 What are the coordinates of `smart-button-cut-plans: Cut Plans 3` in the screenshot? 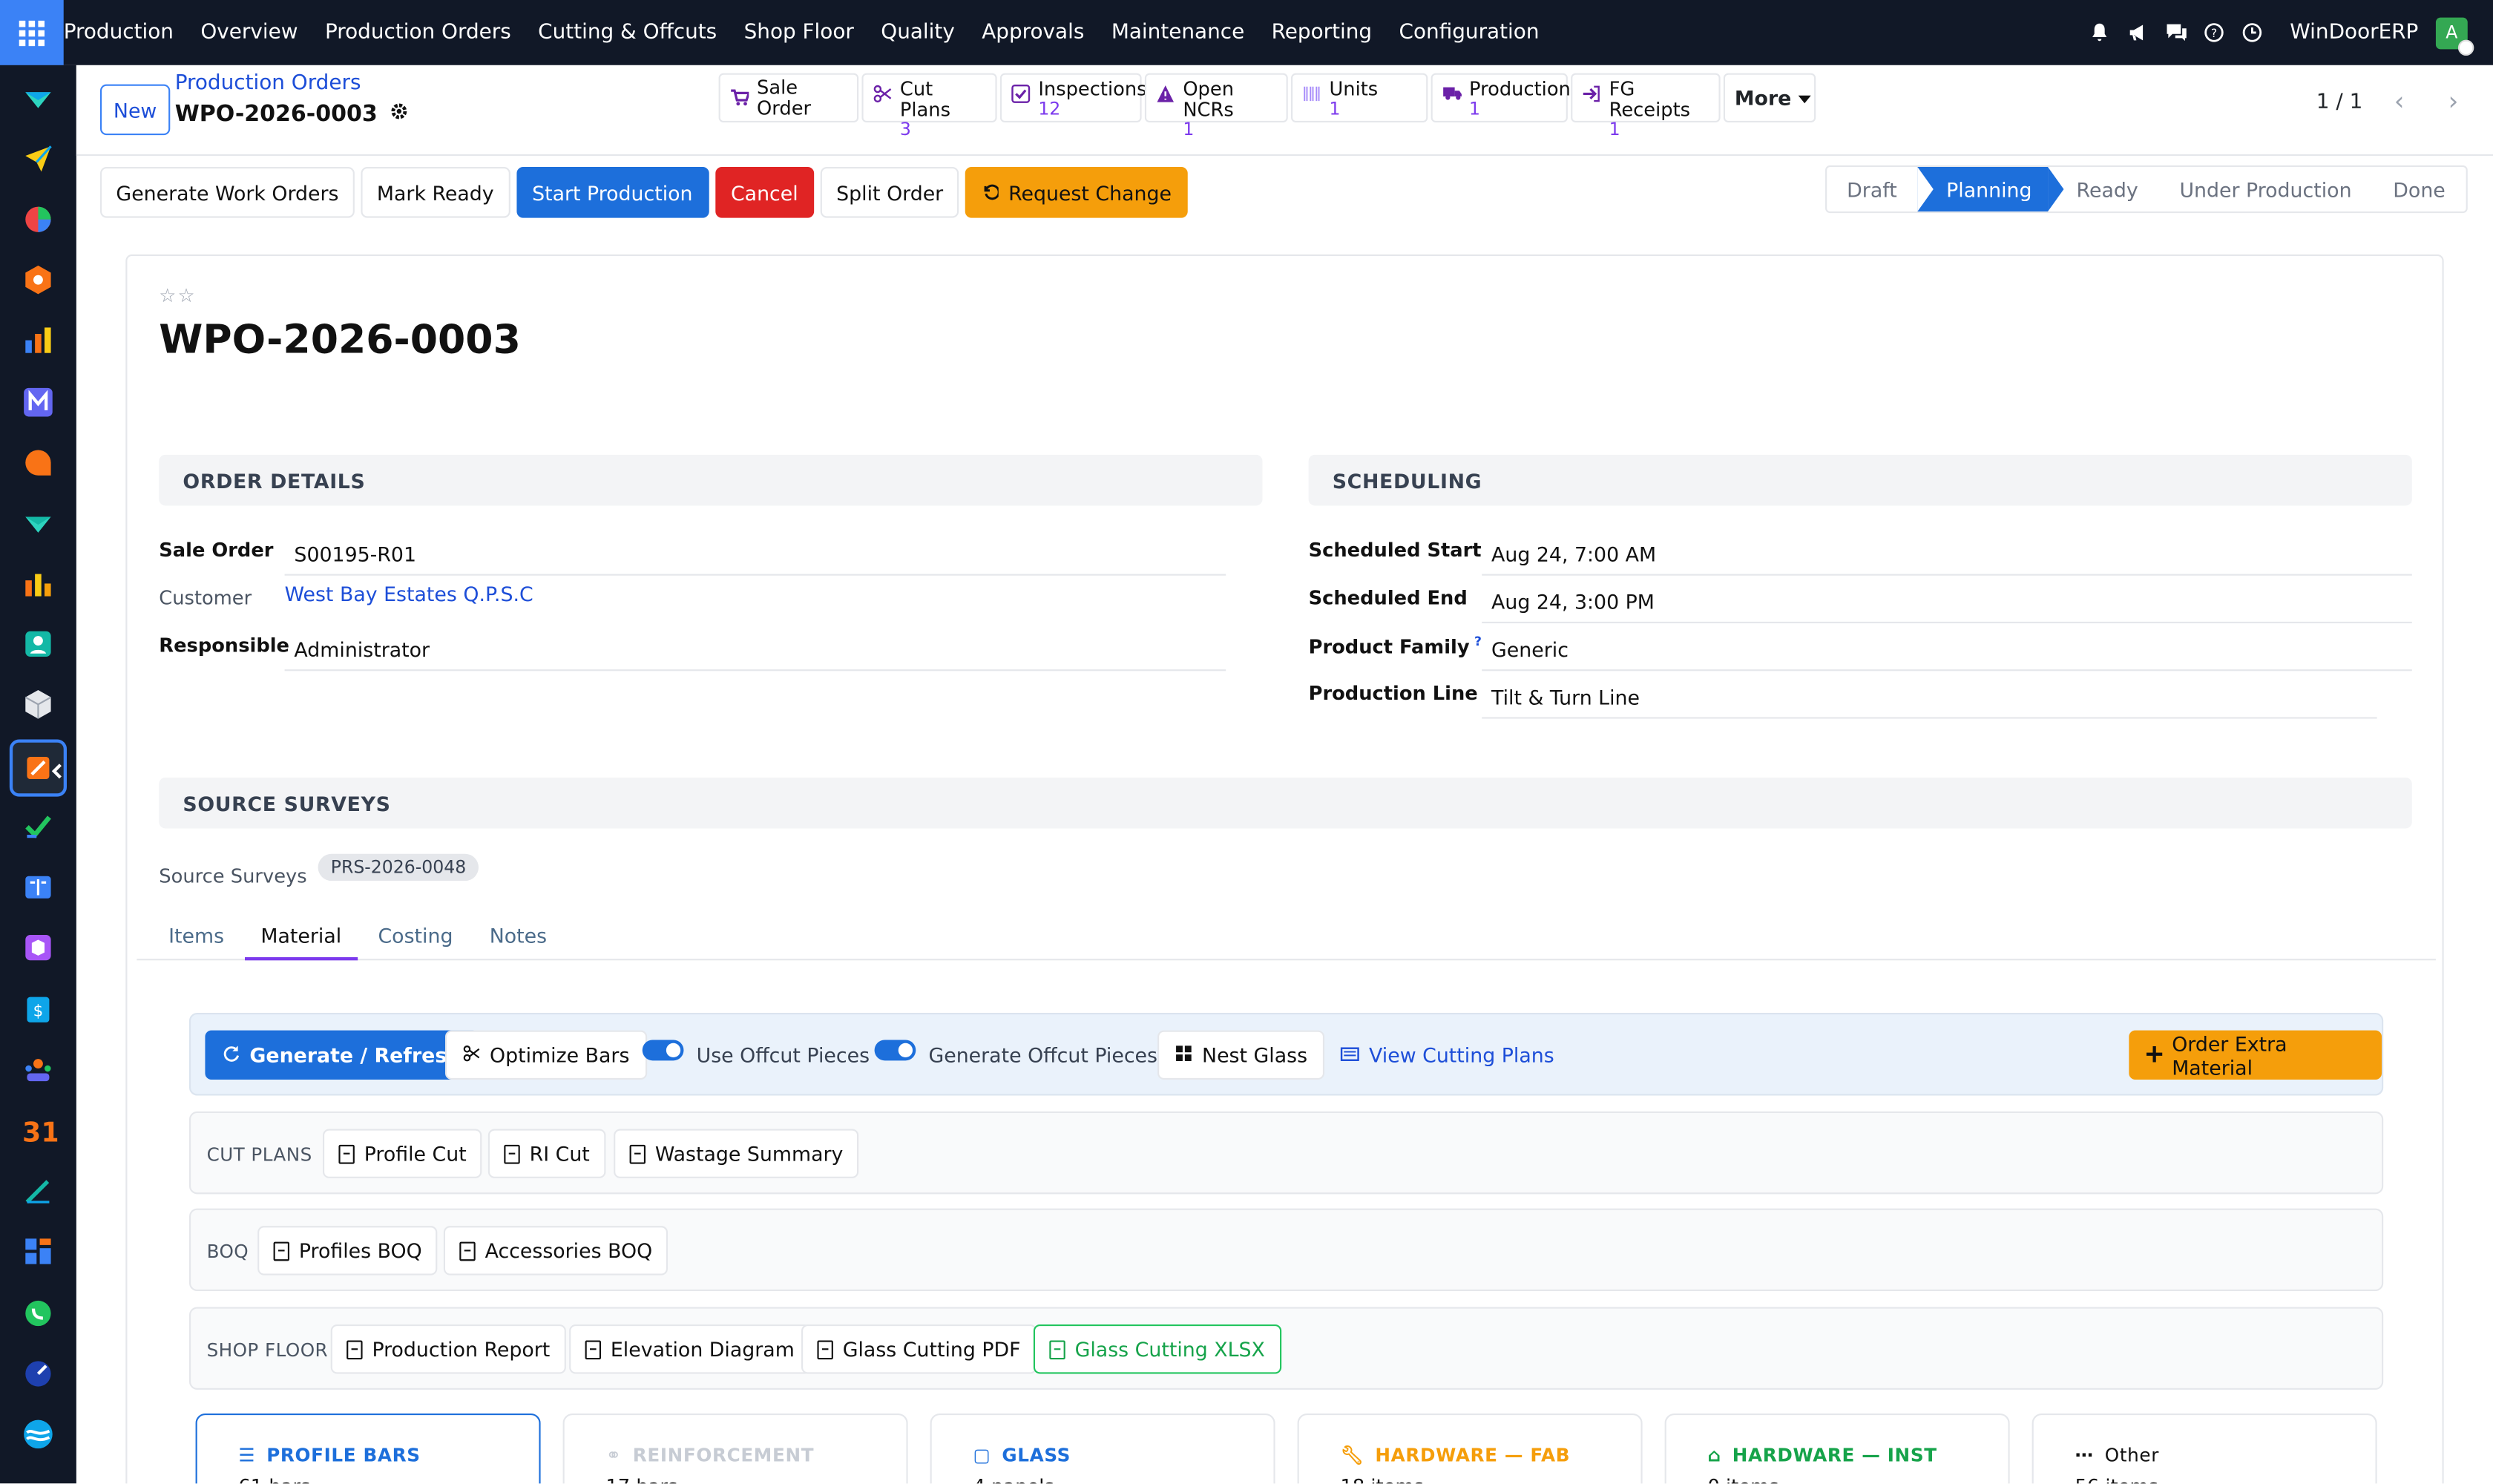 It's located at (929, 106).